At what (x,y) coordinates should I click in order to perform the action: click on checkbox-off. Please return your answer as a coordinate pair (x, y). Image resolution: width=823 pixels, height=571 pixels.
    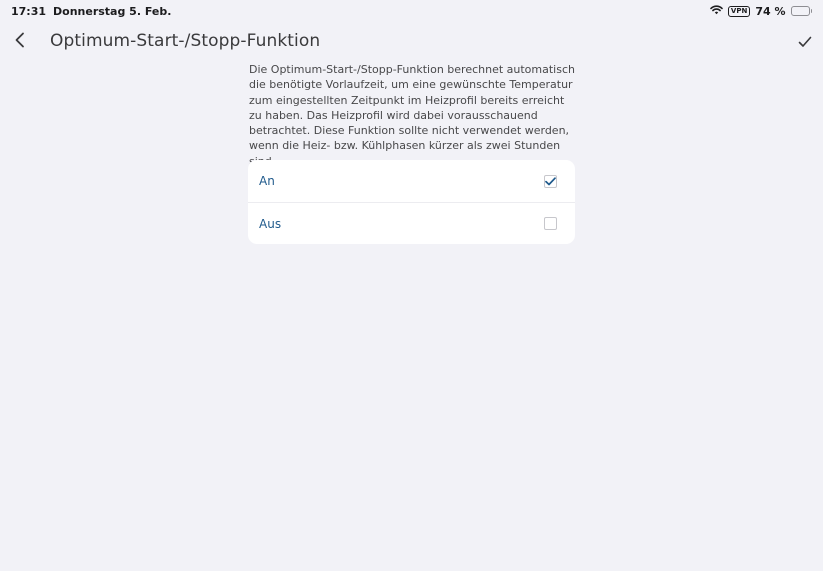
    Looking at the image, I should click on (550, 223).